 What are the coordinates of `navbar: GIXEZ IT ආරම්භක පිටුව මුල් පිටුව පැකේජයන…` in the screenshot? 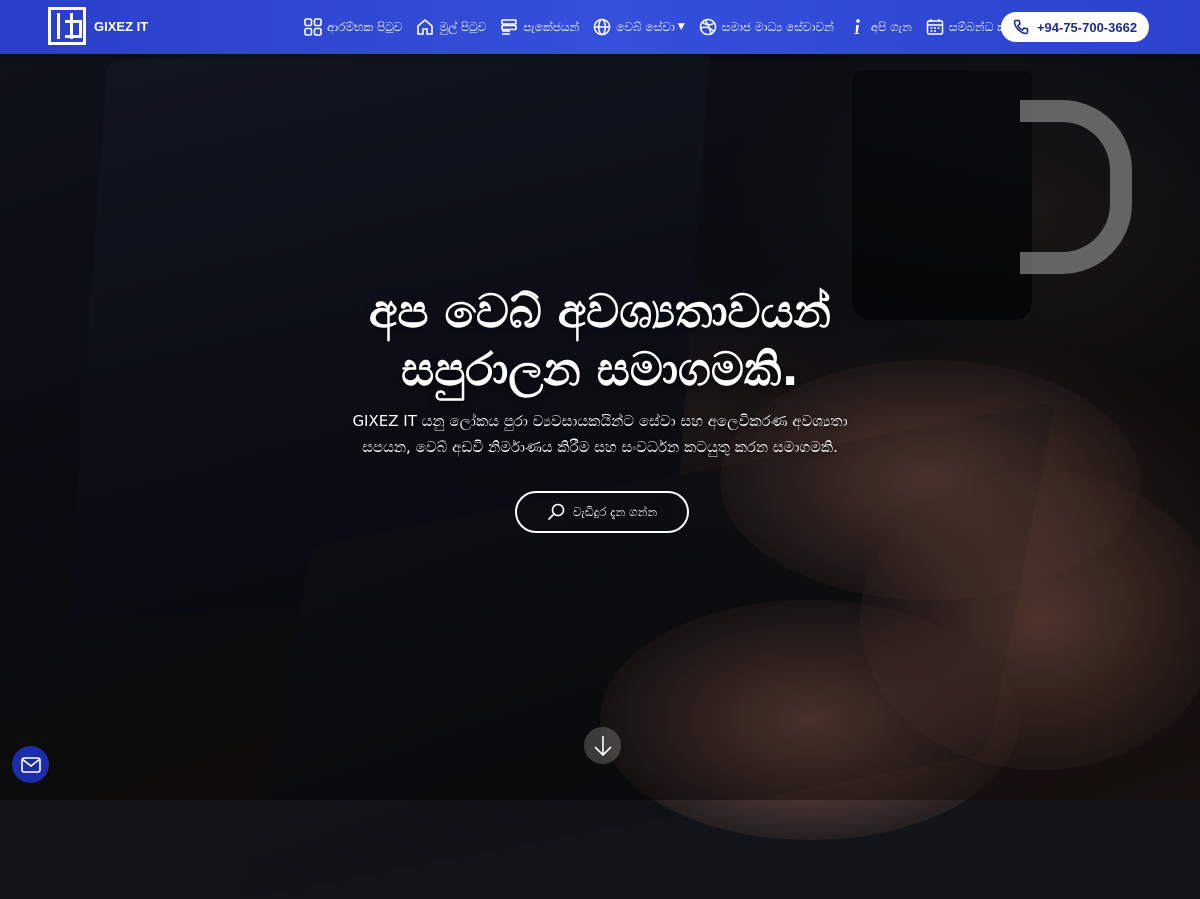 It's located at (600, 27).